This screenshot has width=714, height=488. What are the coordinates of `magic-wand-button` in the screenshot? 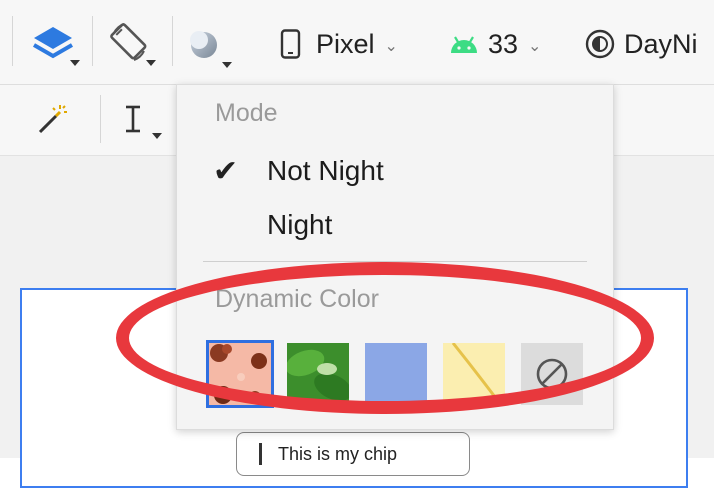 It's located at (54, 119).